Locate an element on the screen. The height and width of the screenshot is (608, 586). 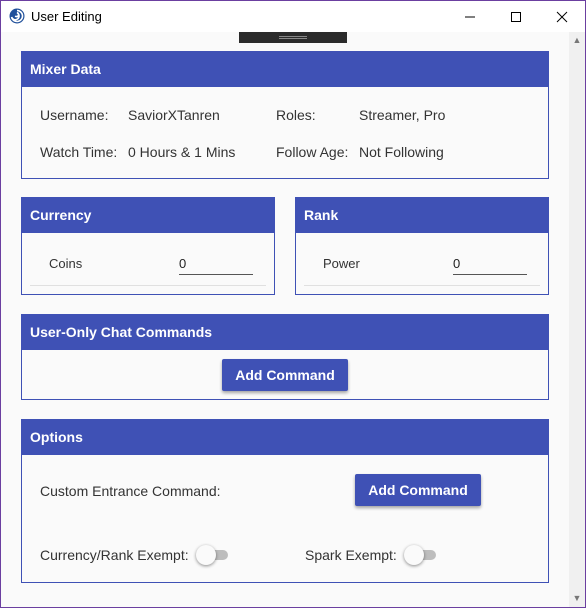
minimize-icon is located at coordinates (470, 16).